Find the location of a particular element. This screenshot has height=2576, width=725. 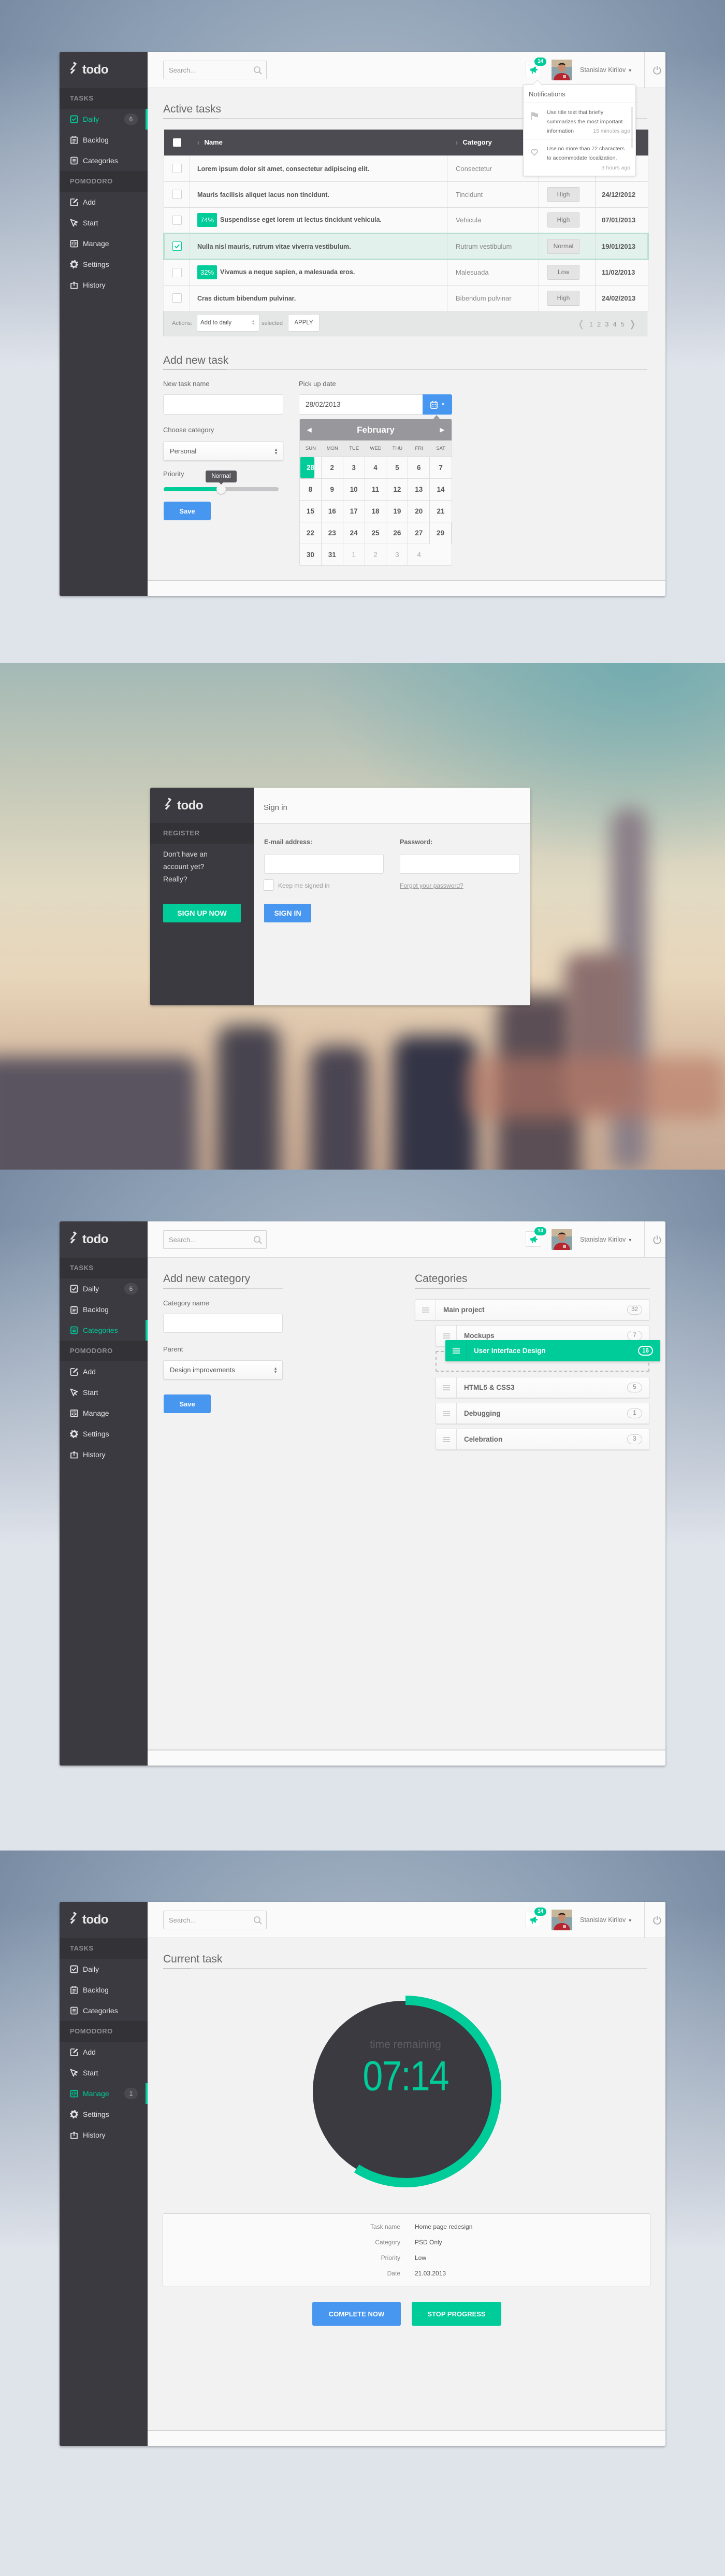

password-input is located at coordinates (460, 864).